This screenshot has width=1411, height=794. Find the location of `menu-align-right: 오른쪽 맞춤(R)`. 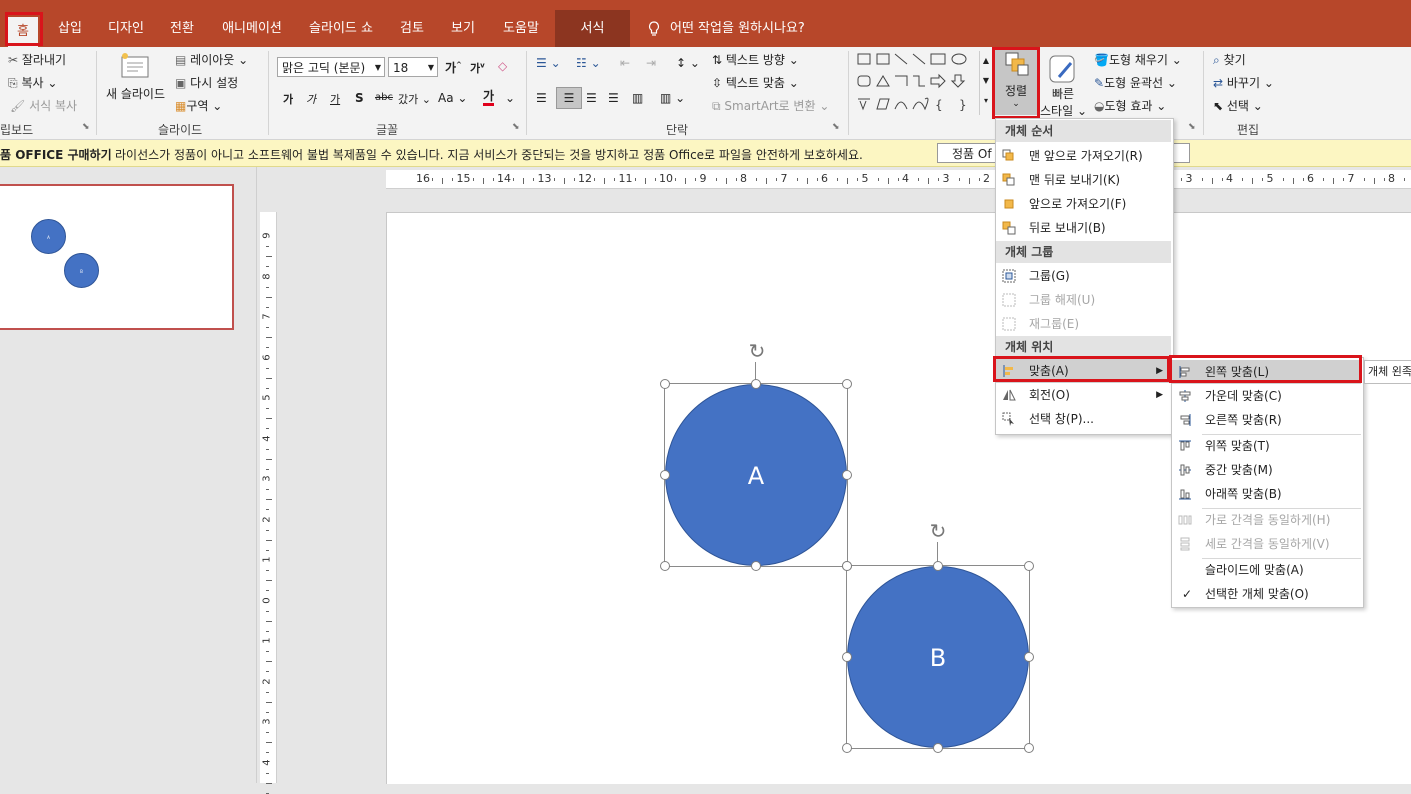

menu-align-right: 오른쪽 맞춤(R) is located at coordinates (1266, 420).